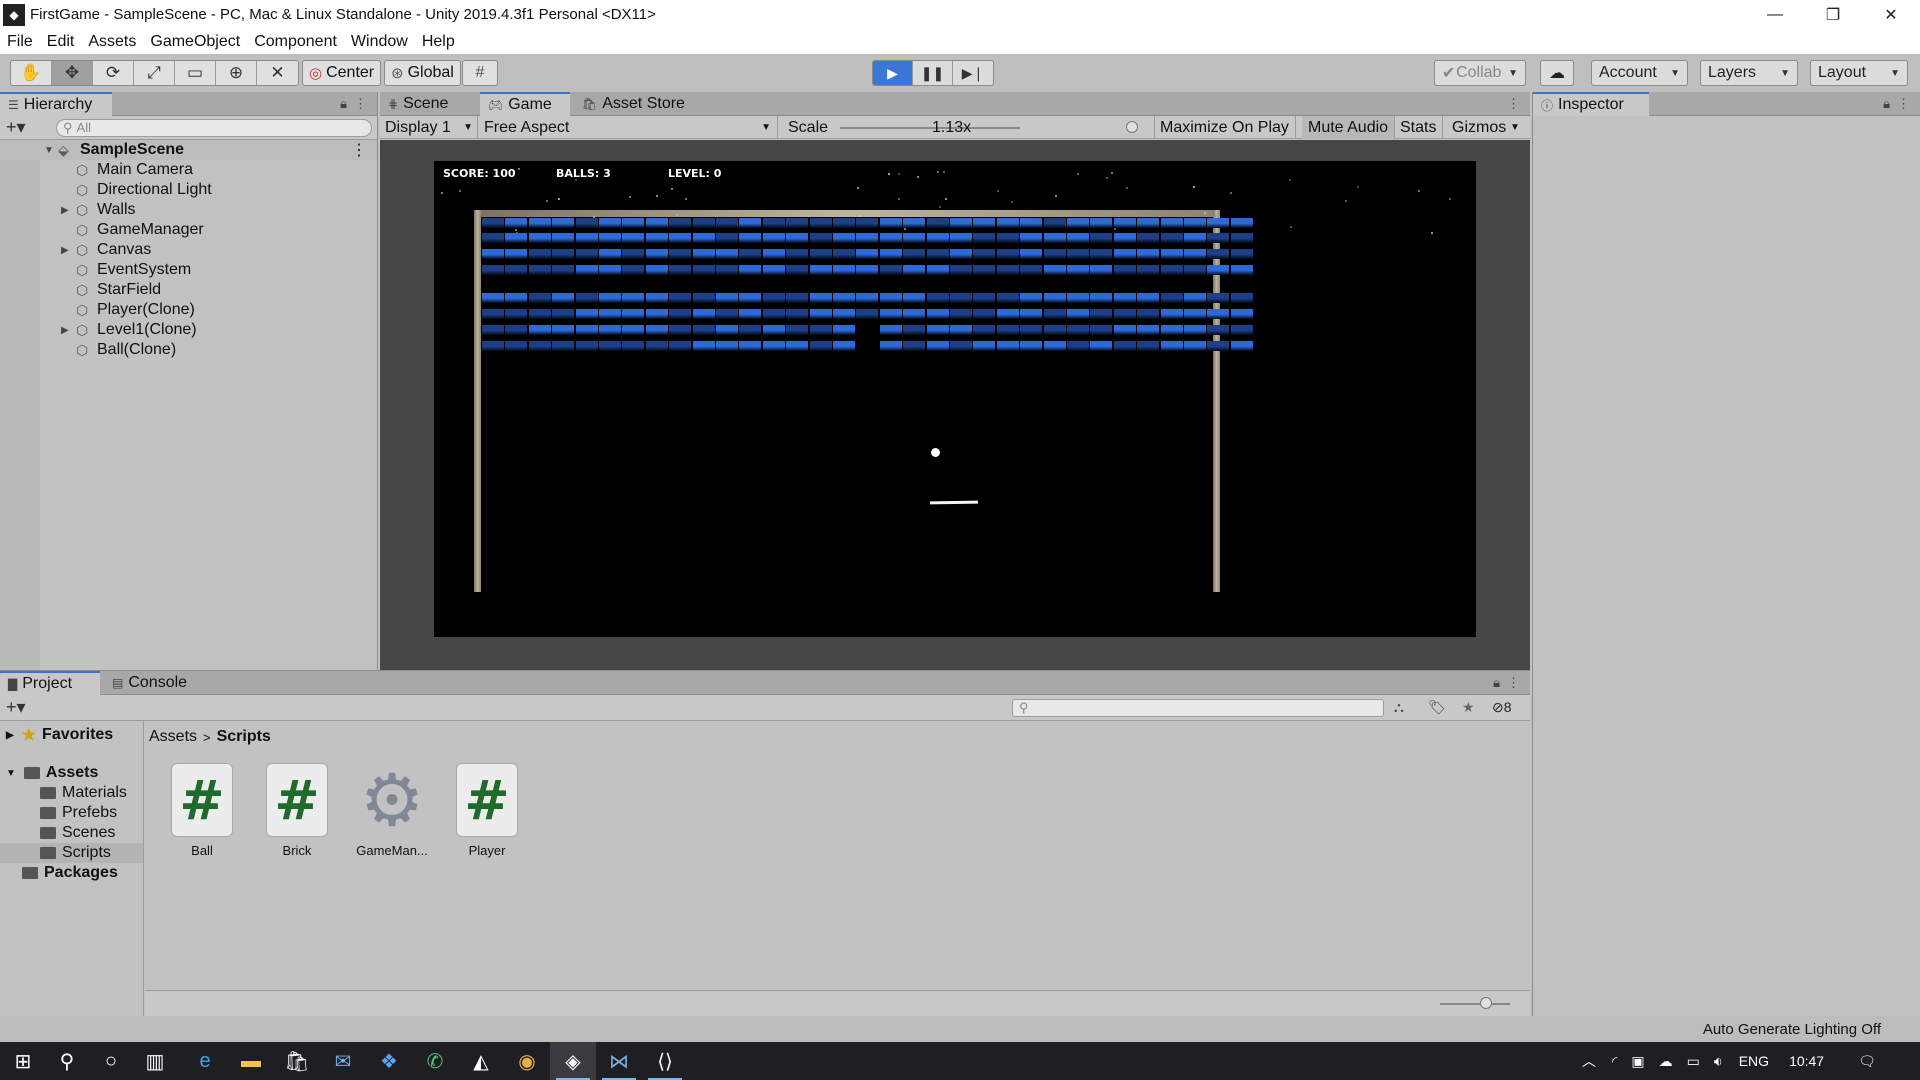  What do you see at coordinates (628, 127) in the screenshot?
I see `aspect-dropdown: Free Aspect ▼` at bounding box center [628, 127].